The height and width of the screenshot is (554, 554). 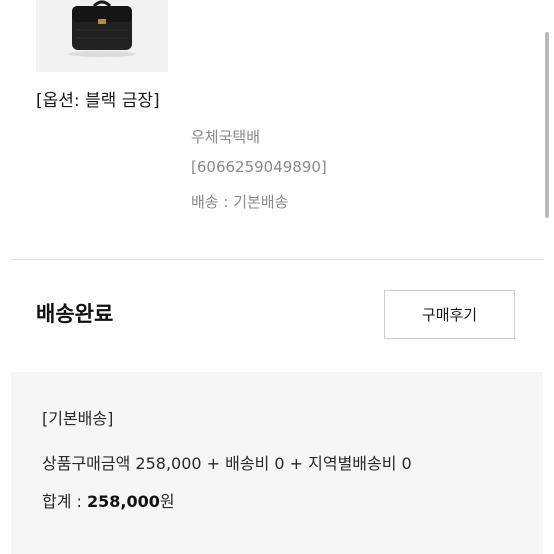 I want to click on price-calculation: 상품구매금액 258,000 + 배송비 0 + 지역별배송비 0, so click(x=227, y=463).